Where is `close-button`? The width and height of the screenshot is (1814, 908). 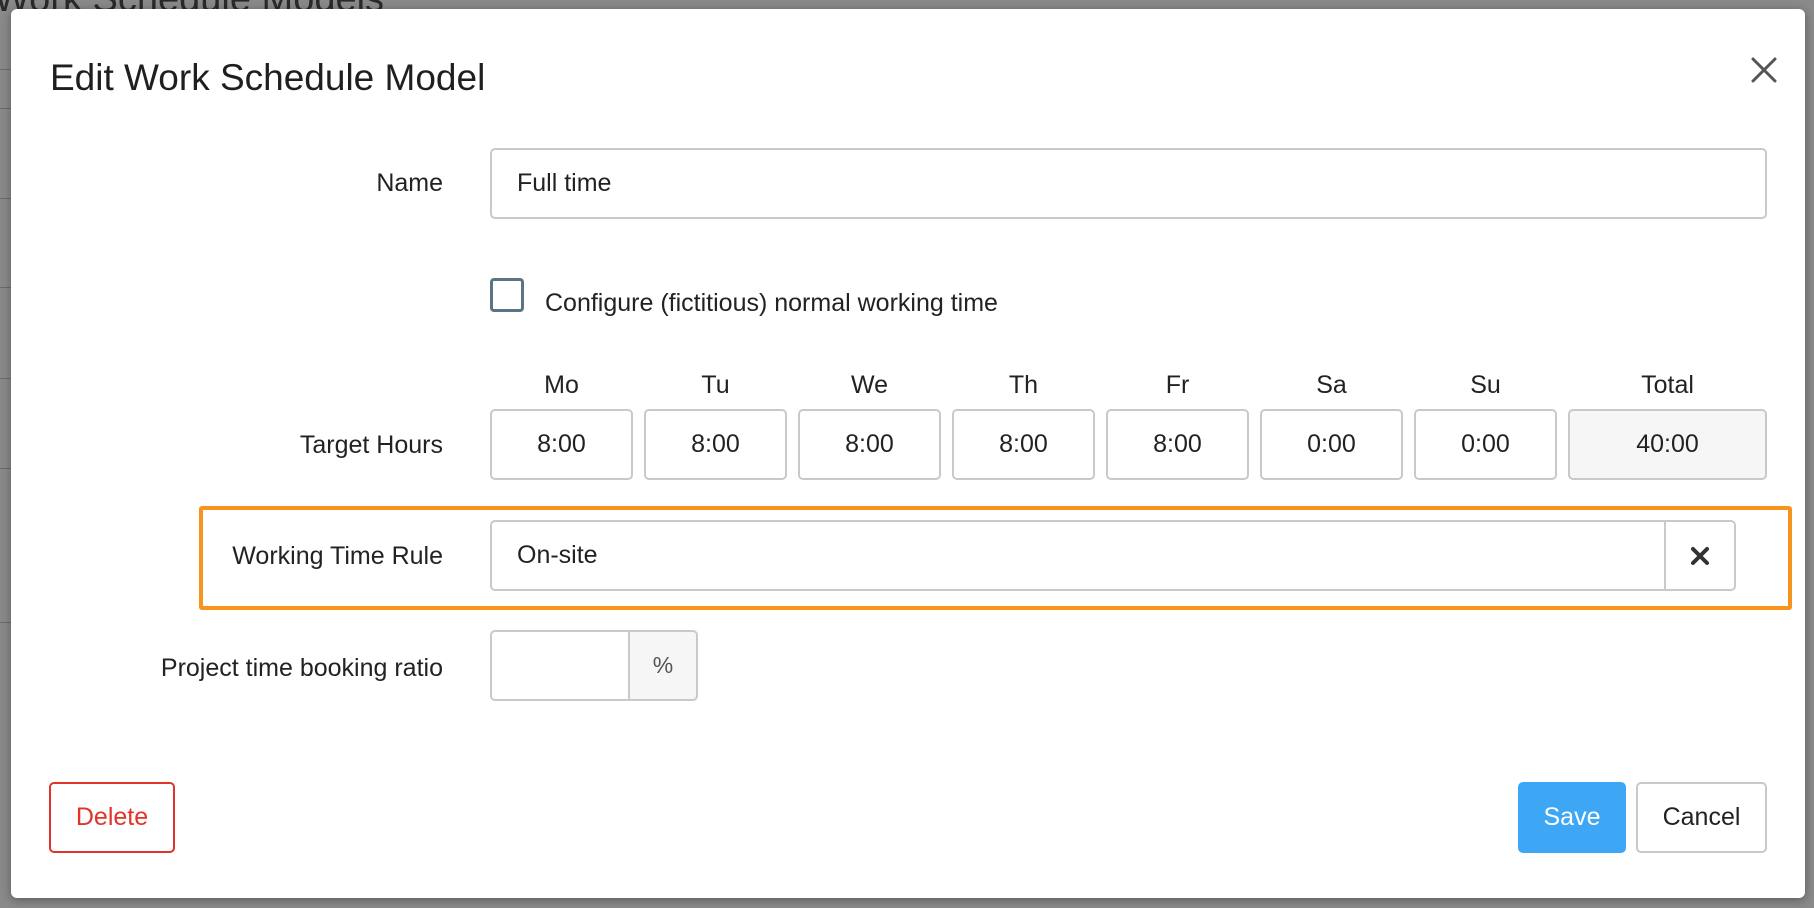
close-button is located at coordinates (1764, 70).